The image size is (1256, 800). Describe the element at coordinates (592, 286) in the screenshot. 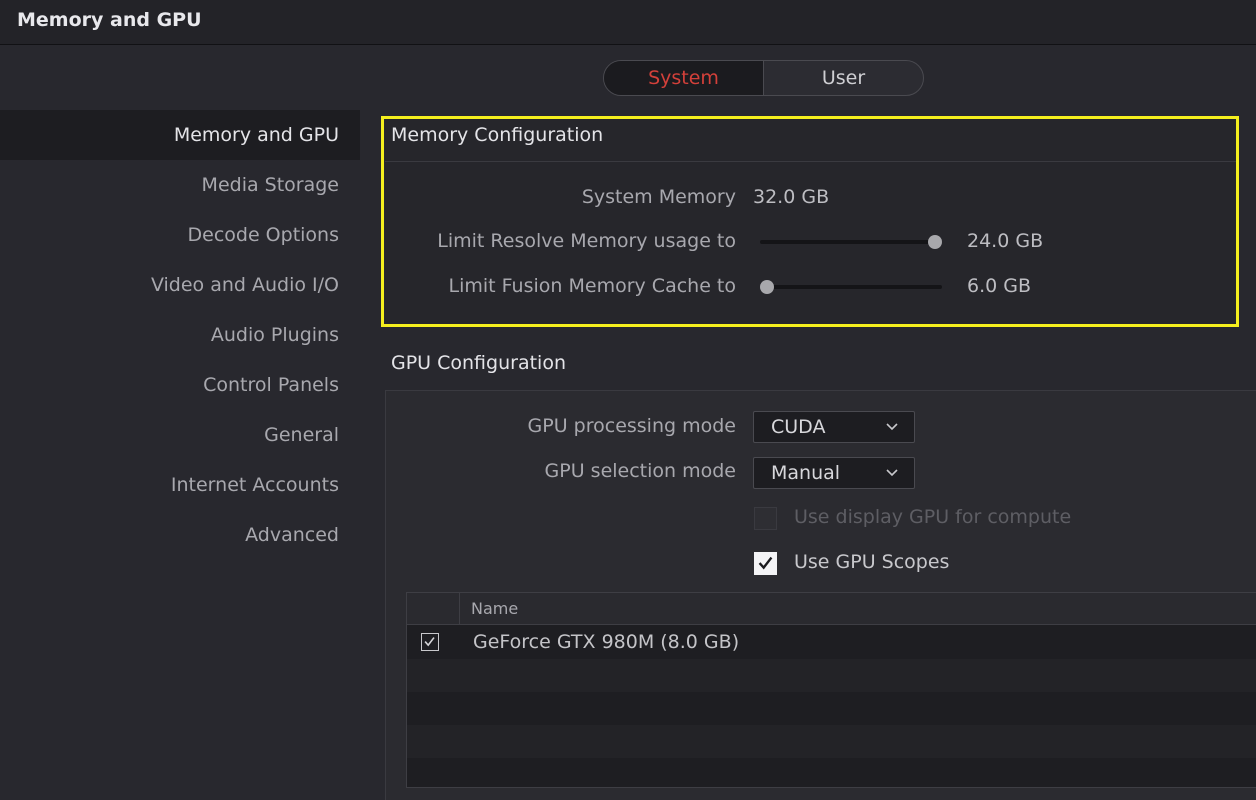

I see `fusion-cache-label: Limit Fusion Memory Cache to` at that location.